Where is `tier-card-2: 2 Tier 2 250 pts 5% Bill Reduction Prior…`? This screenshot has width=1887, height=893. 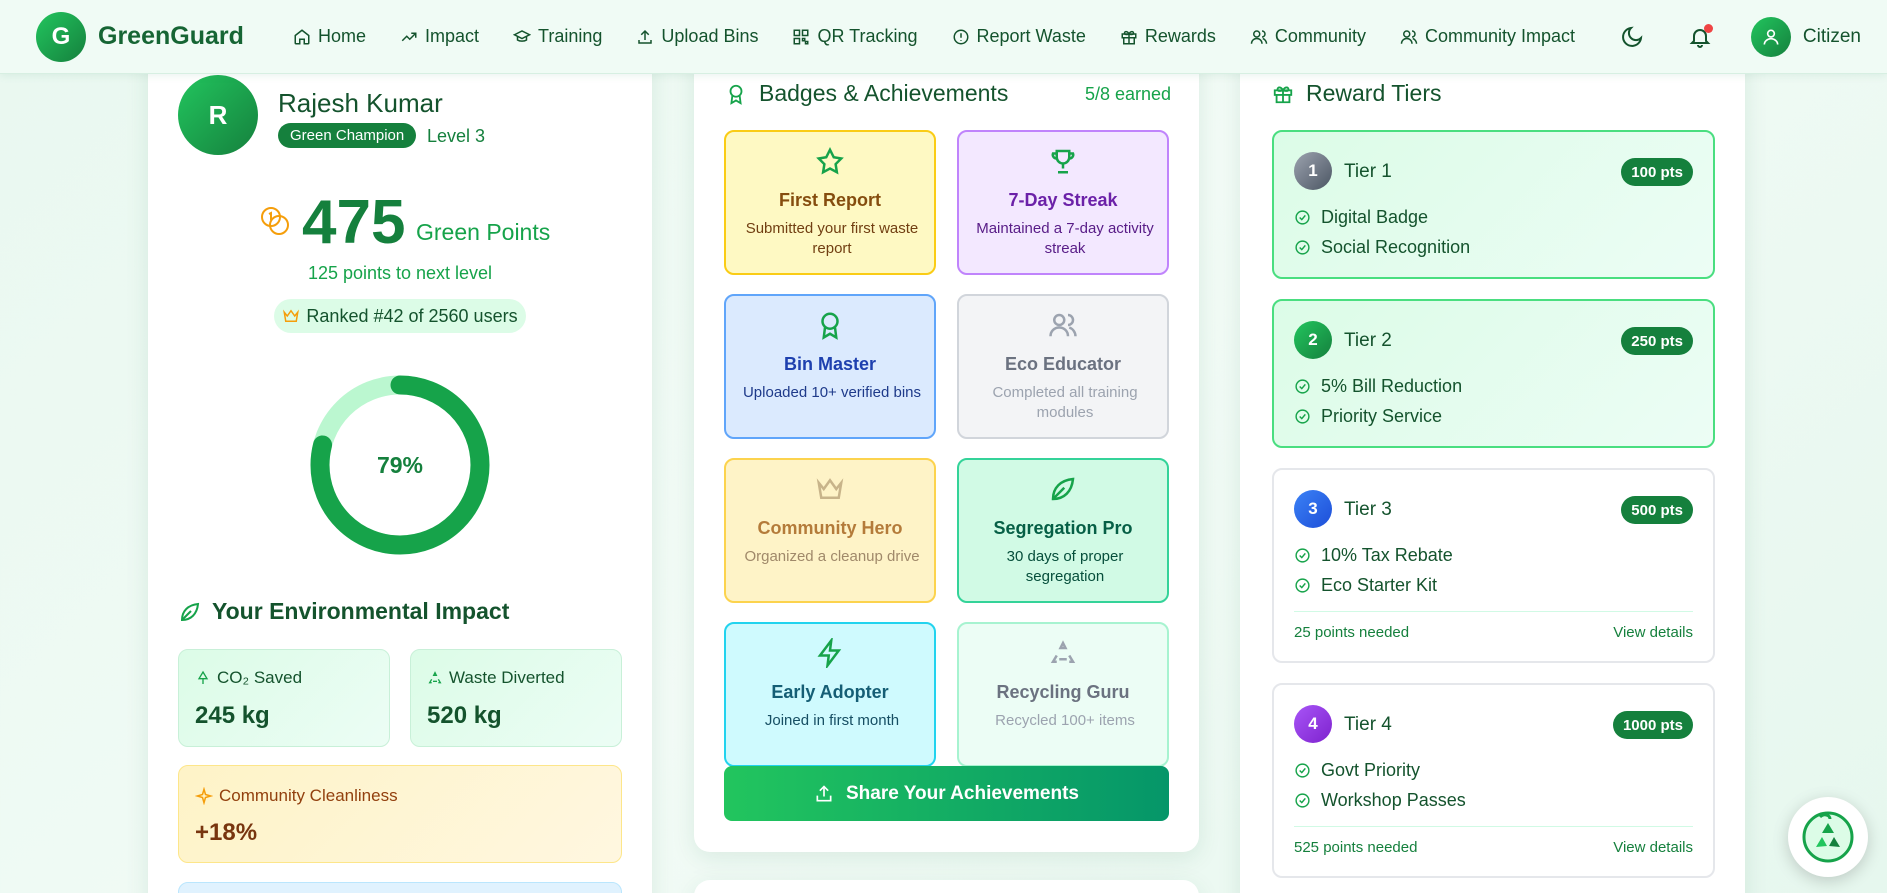 tier-card-2: 2 Tier 2 250 pts 5% Bill Reduction Prior… is located at coordinates (1493, 373).